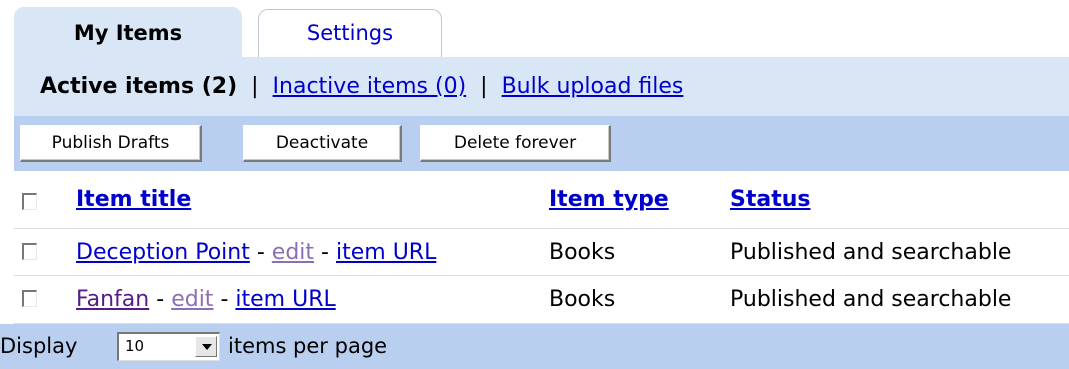  Describe the element at coordinates (206, 346) in the screenshot. I see `chevron-down-icon` at that location.